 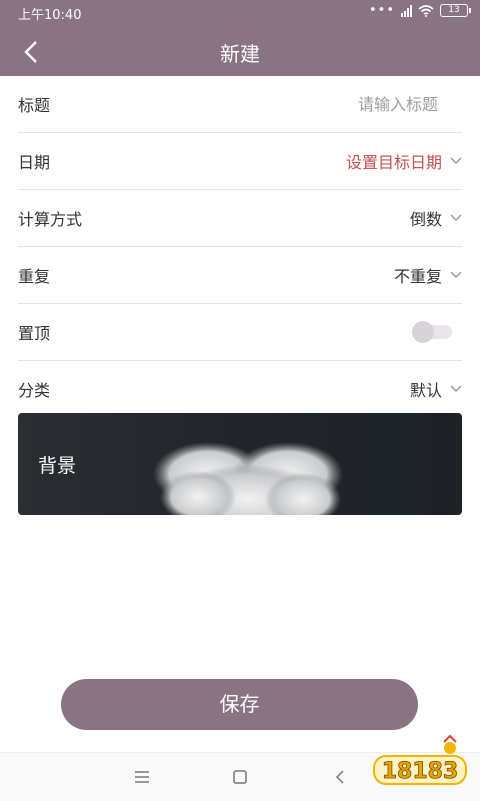 What do you see at coordinates (338, 104) in the screenshot?
I see `title-input` at bounding box center [338, 104].